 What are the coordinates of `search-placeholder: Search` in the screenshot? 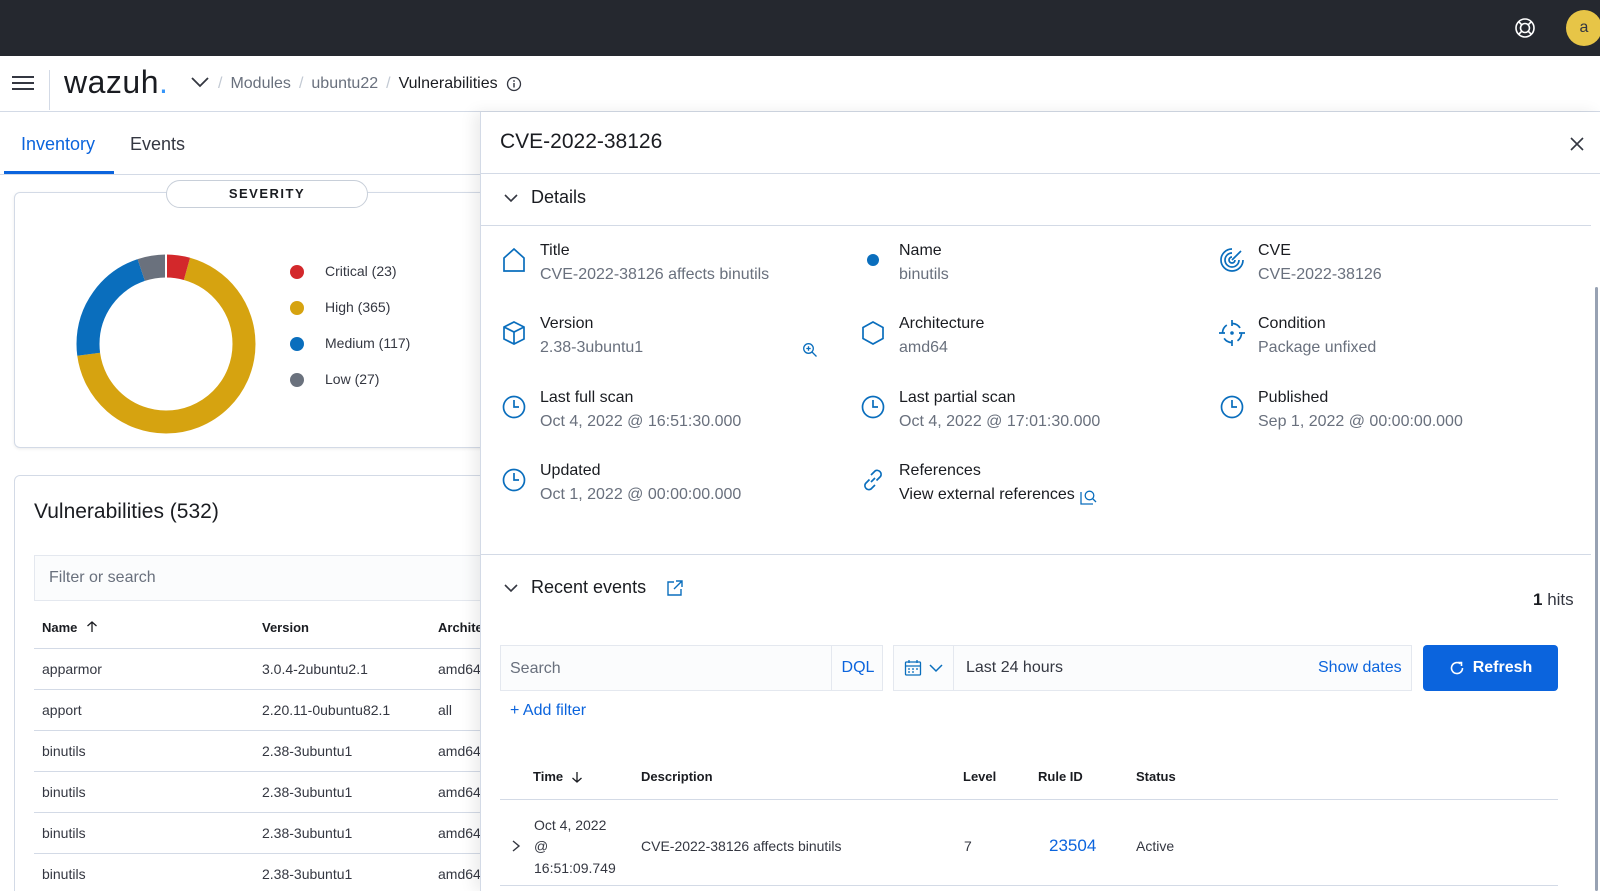 It's located at (535, 668).